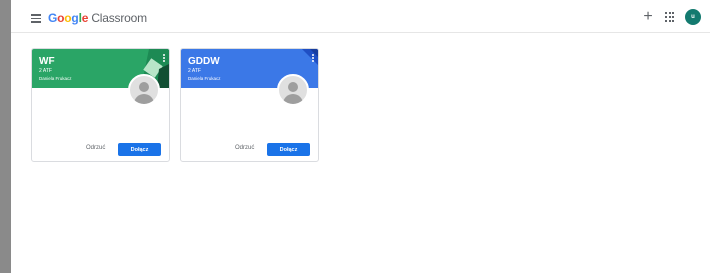 The image size is (710, 273). I want to click on create-or-join-plus-icon: +, so click(648, 17).